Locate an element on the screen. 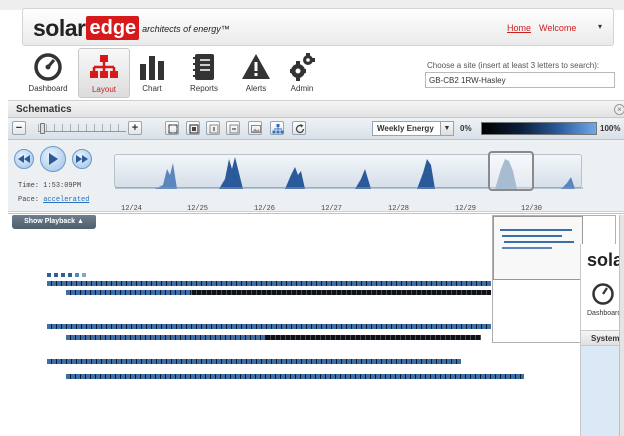  pace-label: Pace: is located at coordinates (29, 200).